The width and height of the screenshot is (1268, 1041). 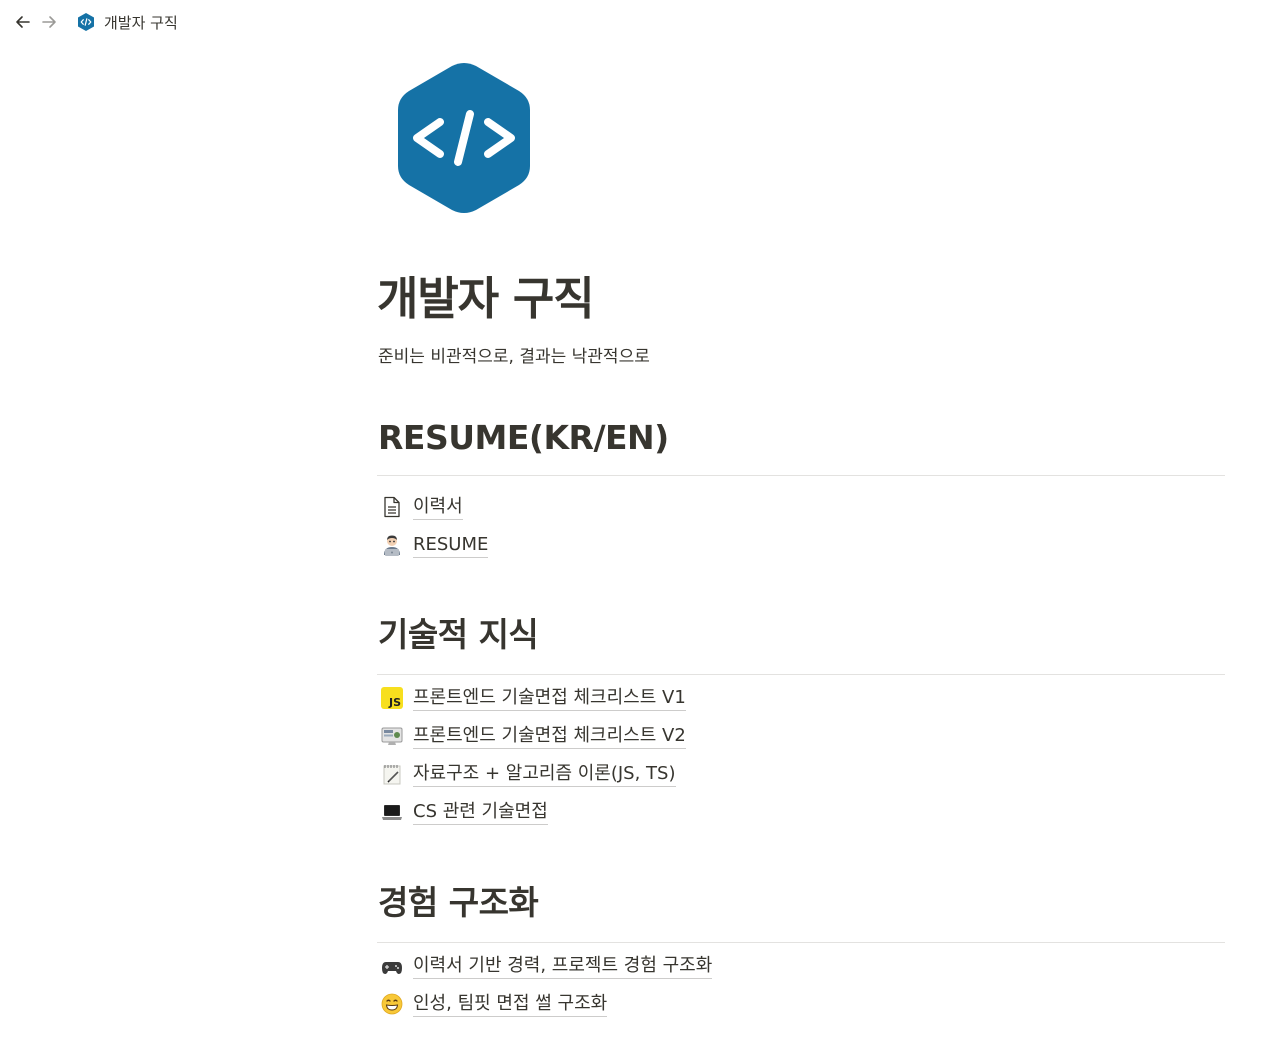 What do you see at coordinates (392, 774) in the screenshot?
I see `notepad-icon` at bounding box center [392, 774].